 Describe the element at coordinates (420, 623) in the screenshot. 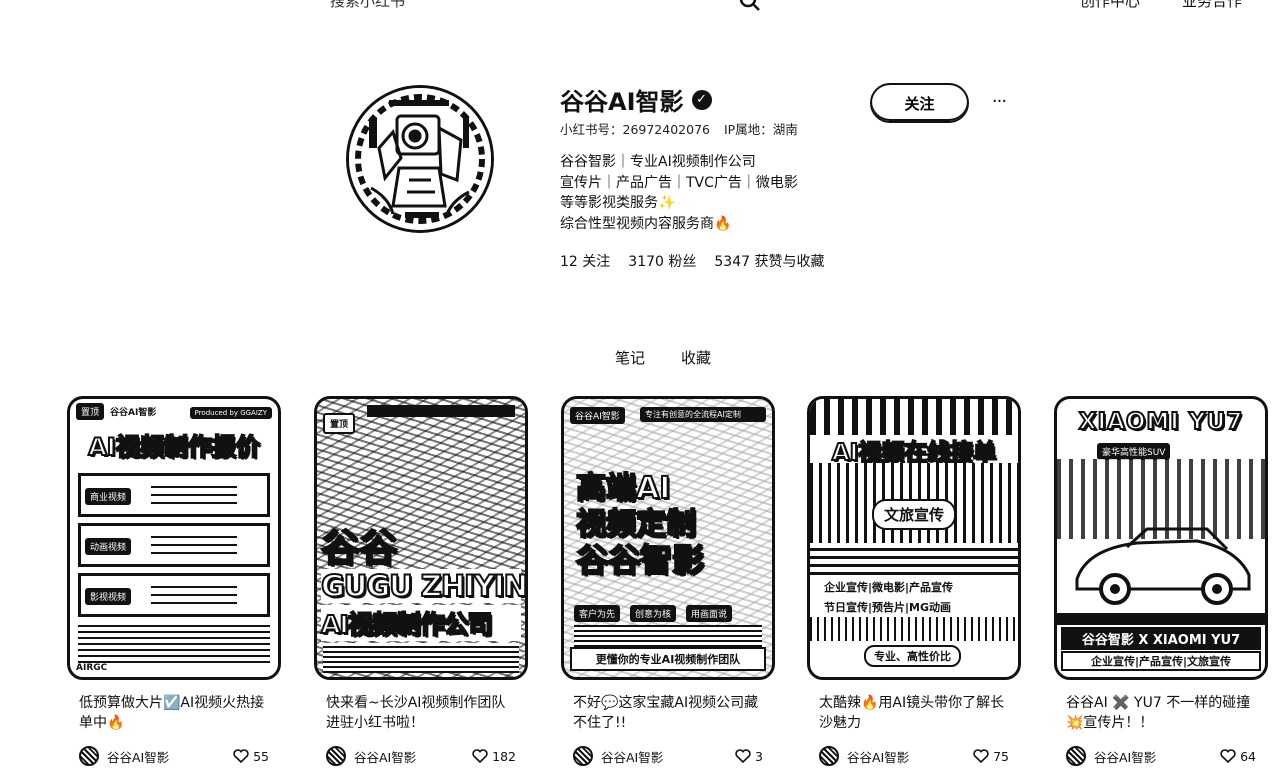

I see `cover-line3: AI视频制作公司` at that location.